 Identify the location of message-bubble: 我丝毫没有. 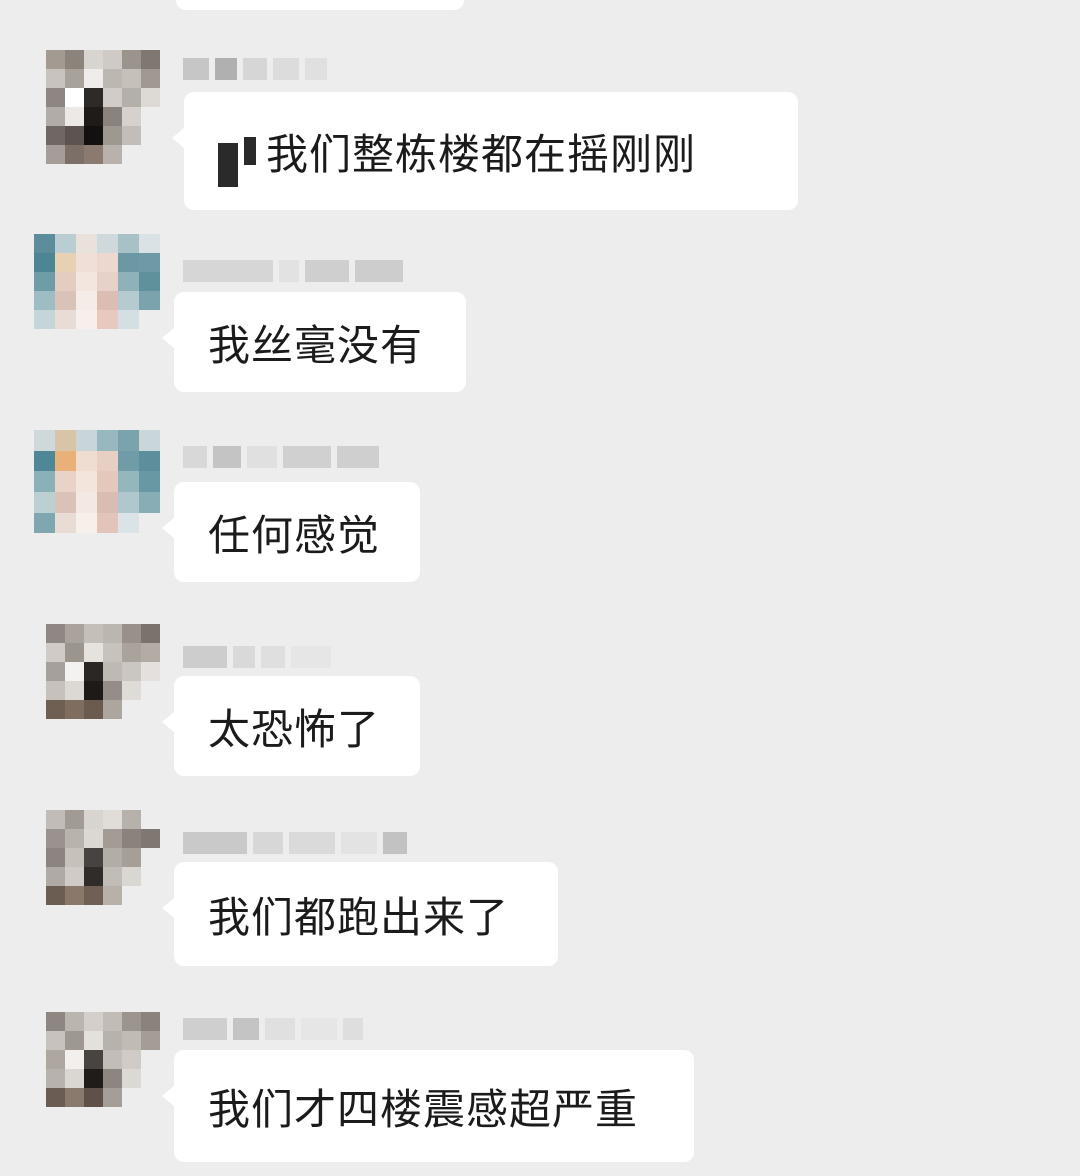
(314, 342).